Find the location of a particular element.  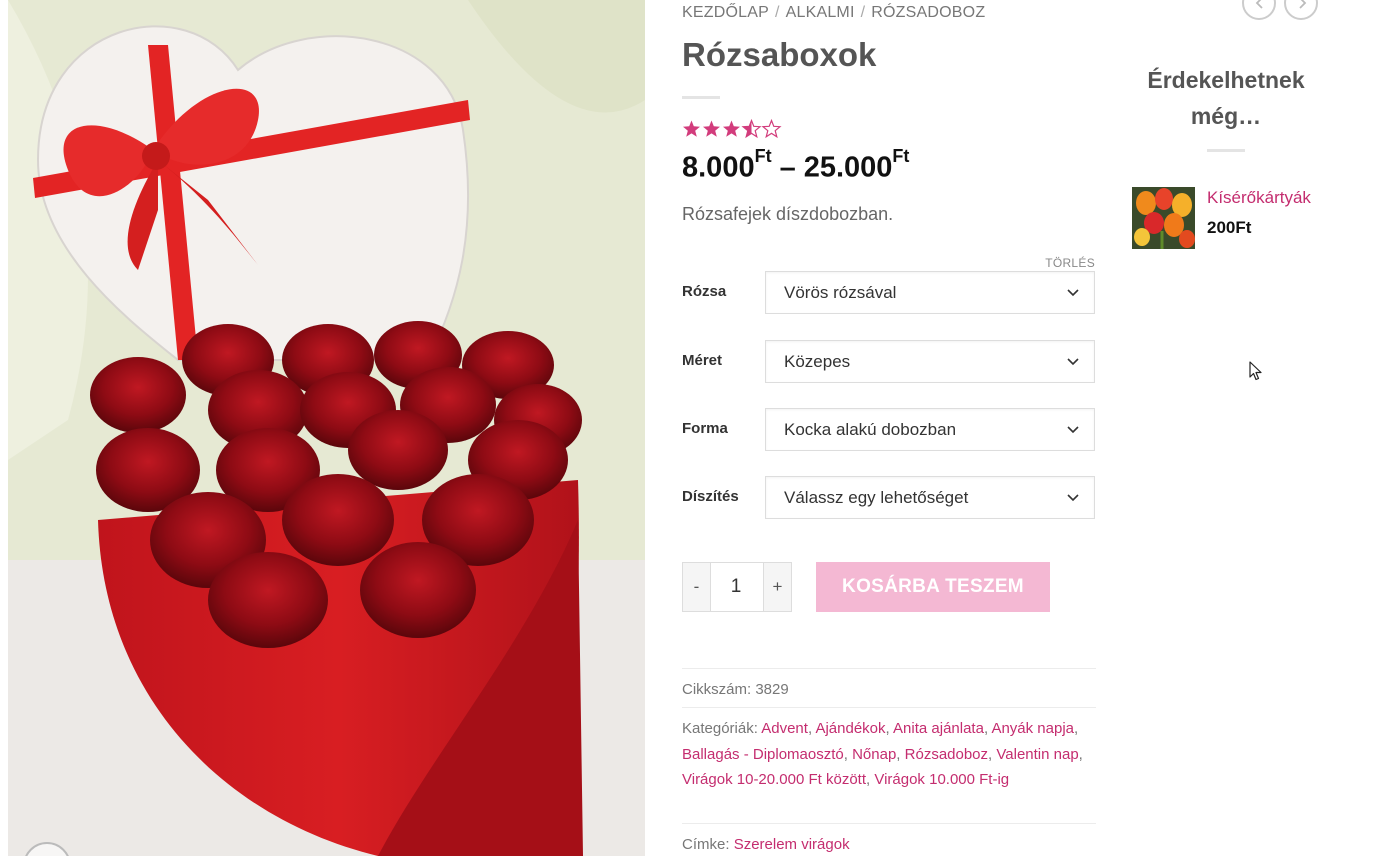

quantity-plus-button: + is located at coordinates (777, 587).